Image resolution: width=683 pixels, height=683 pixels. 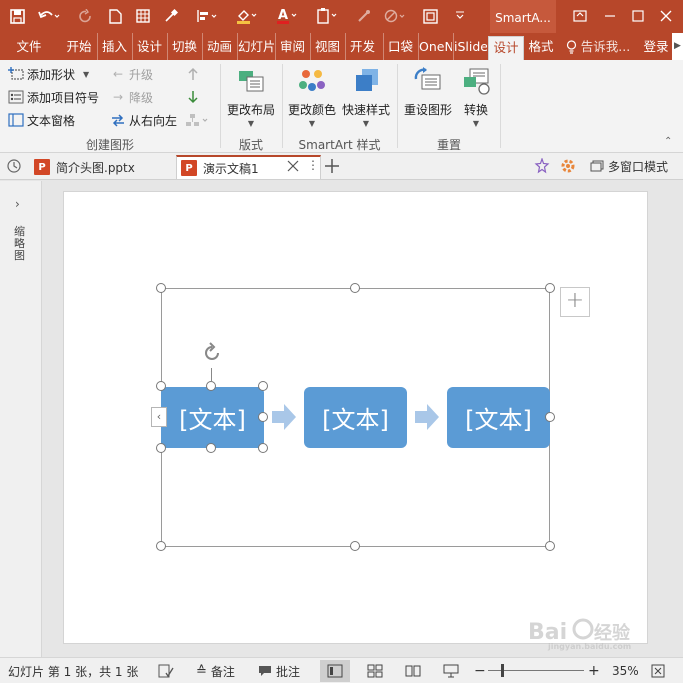 What do you see at coordinates (171, 16) in the screenshot?
I see `eyedropper-icon` at bounding box center [171, 16].